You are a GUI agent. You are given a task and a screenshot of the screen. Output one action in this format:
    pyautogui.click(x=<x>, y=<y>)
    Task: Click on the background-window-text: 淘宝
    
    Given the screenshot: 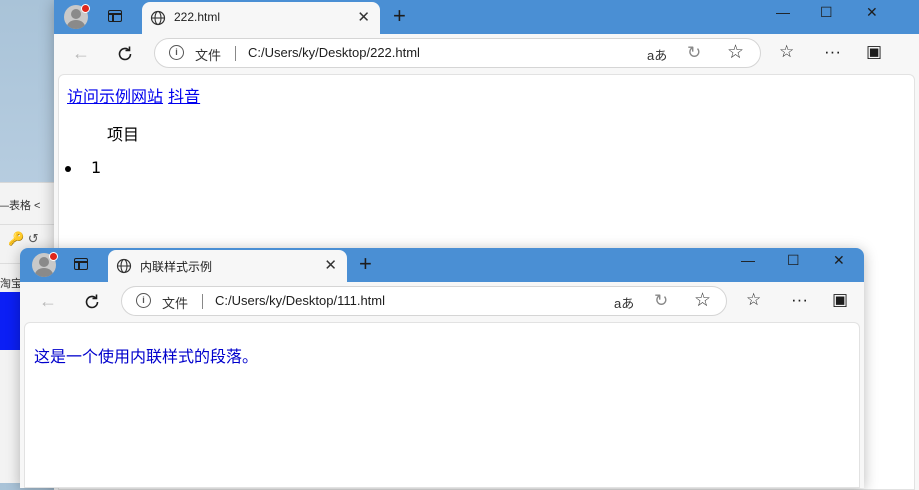 What is the action you would take?
    pyautogui.click(x=11, y=284)
    